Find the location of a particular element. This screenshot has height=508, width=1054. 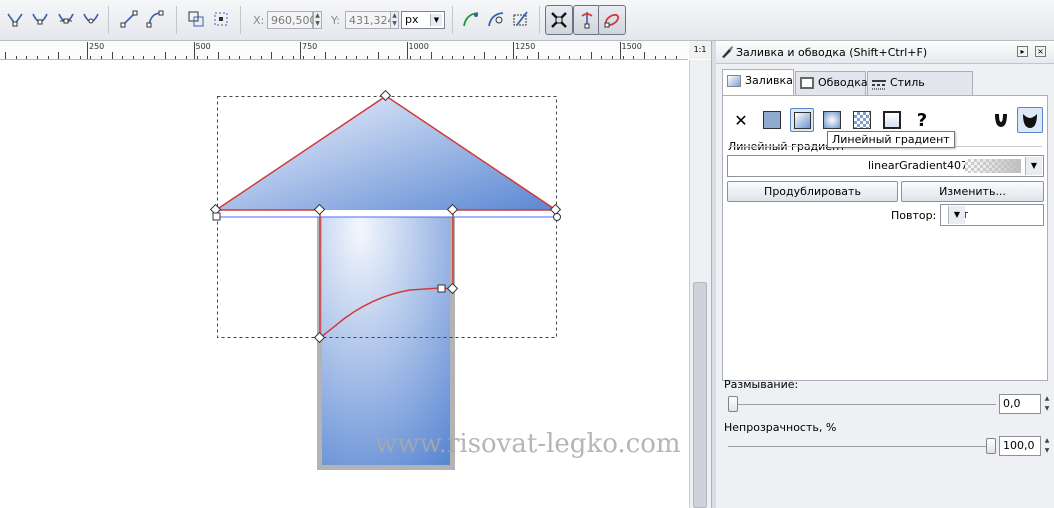

tab-stroke-paint: Обводка is located at coordinates (831, 83).